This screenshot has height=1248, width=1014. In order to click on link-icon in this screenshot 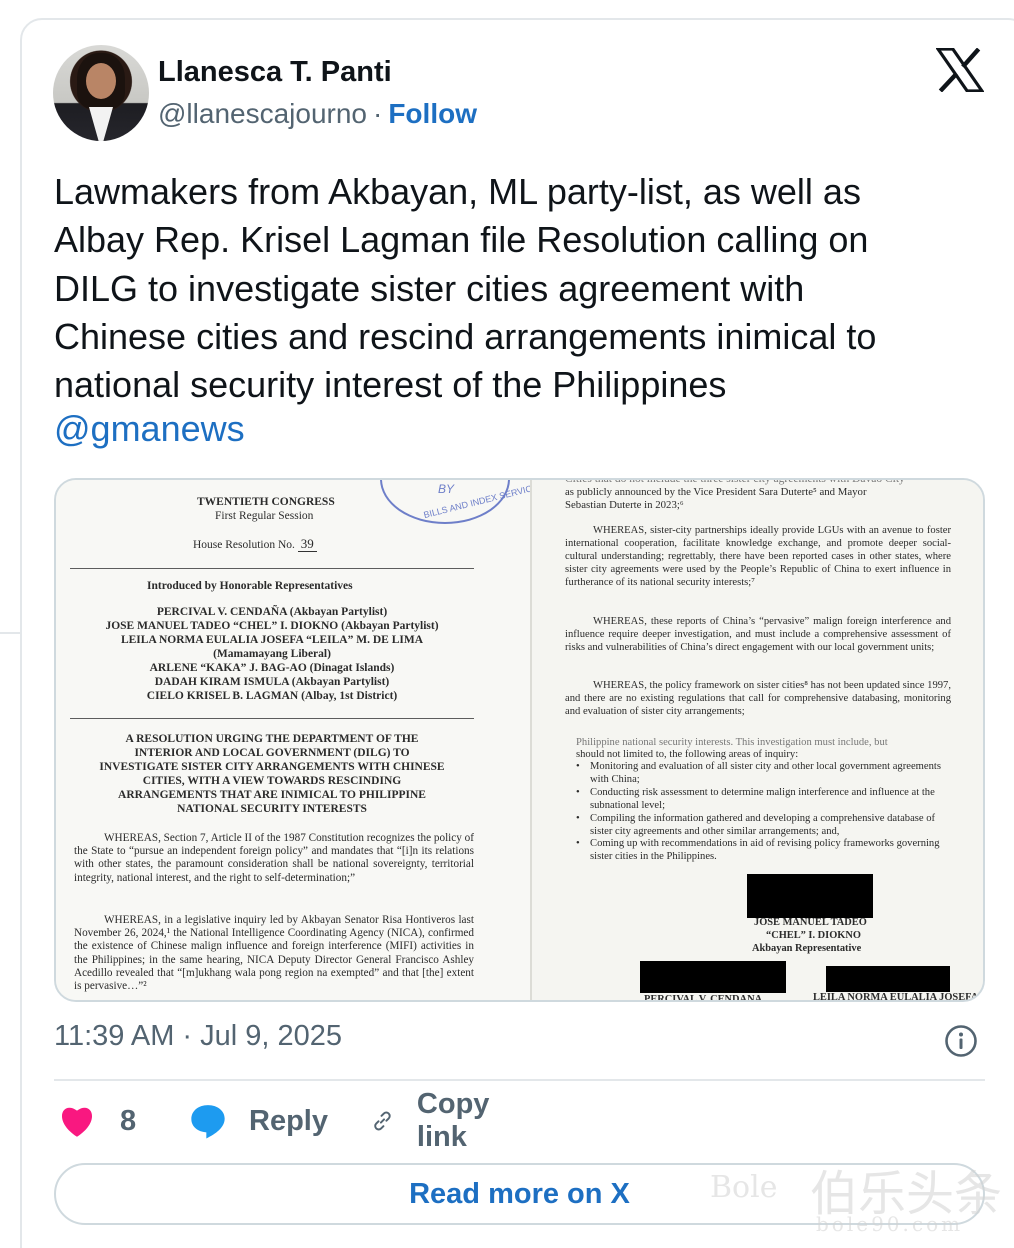, I will do `click(382, 1121)`.